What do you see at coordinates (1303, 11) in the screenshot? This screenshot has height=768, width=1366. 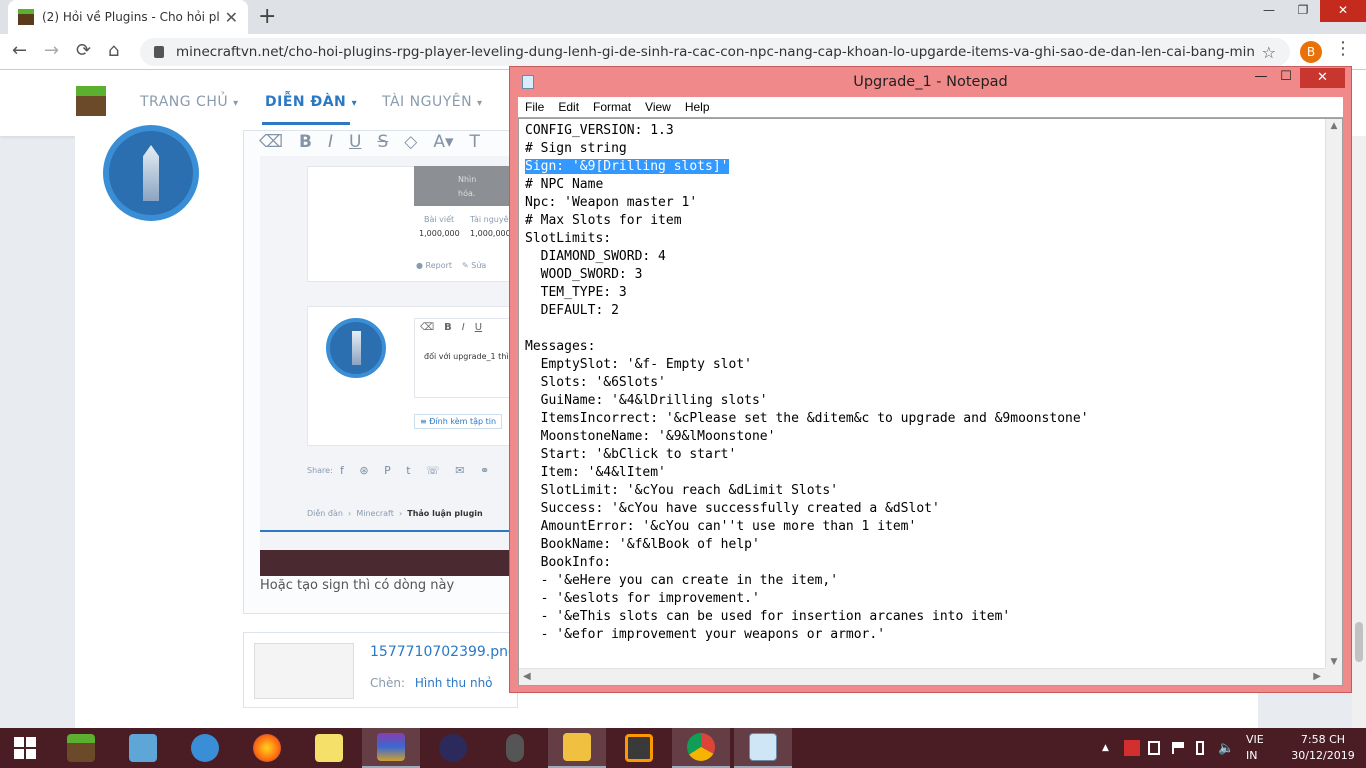 I see `maximize-button: ❐` at bounding box center [1303, 11].